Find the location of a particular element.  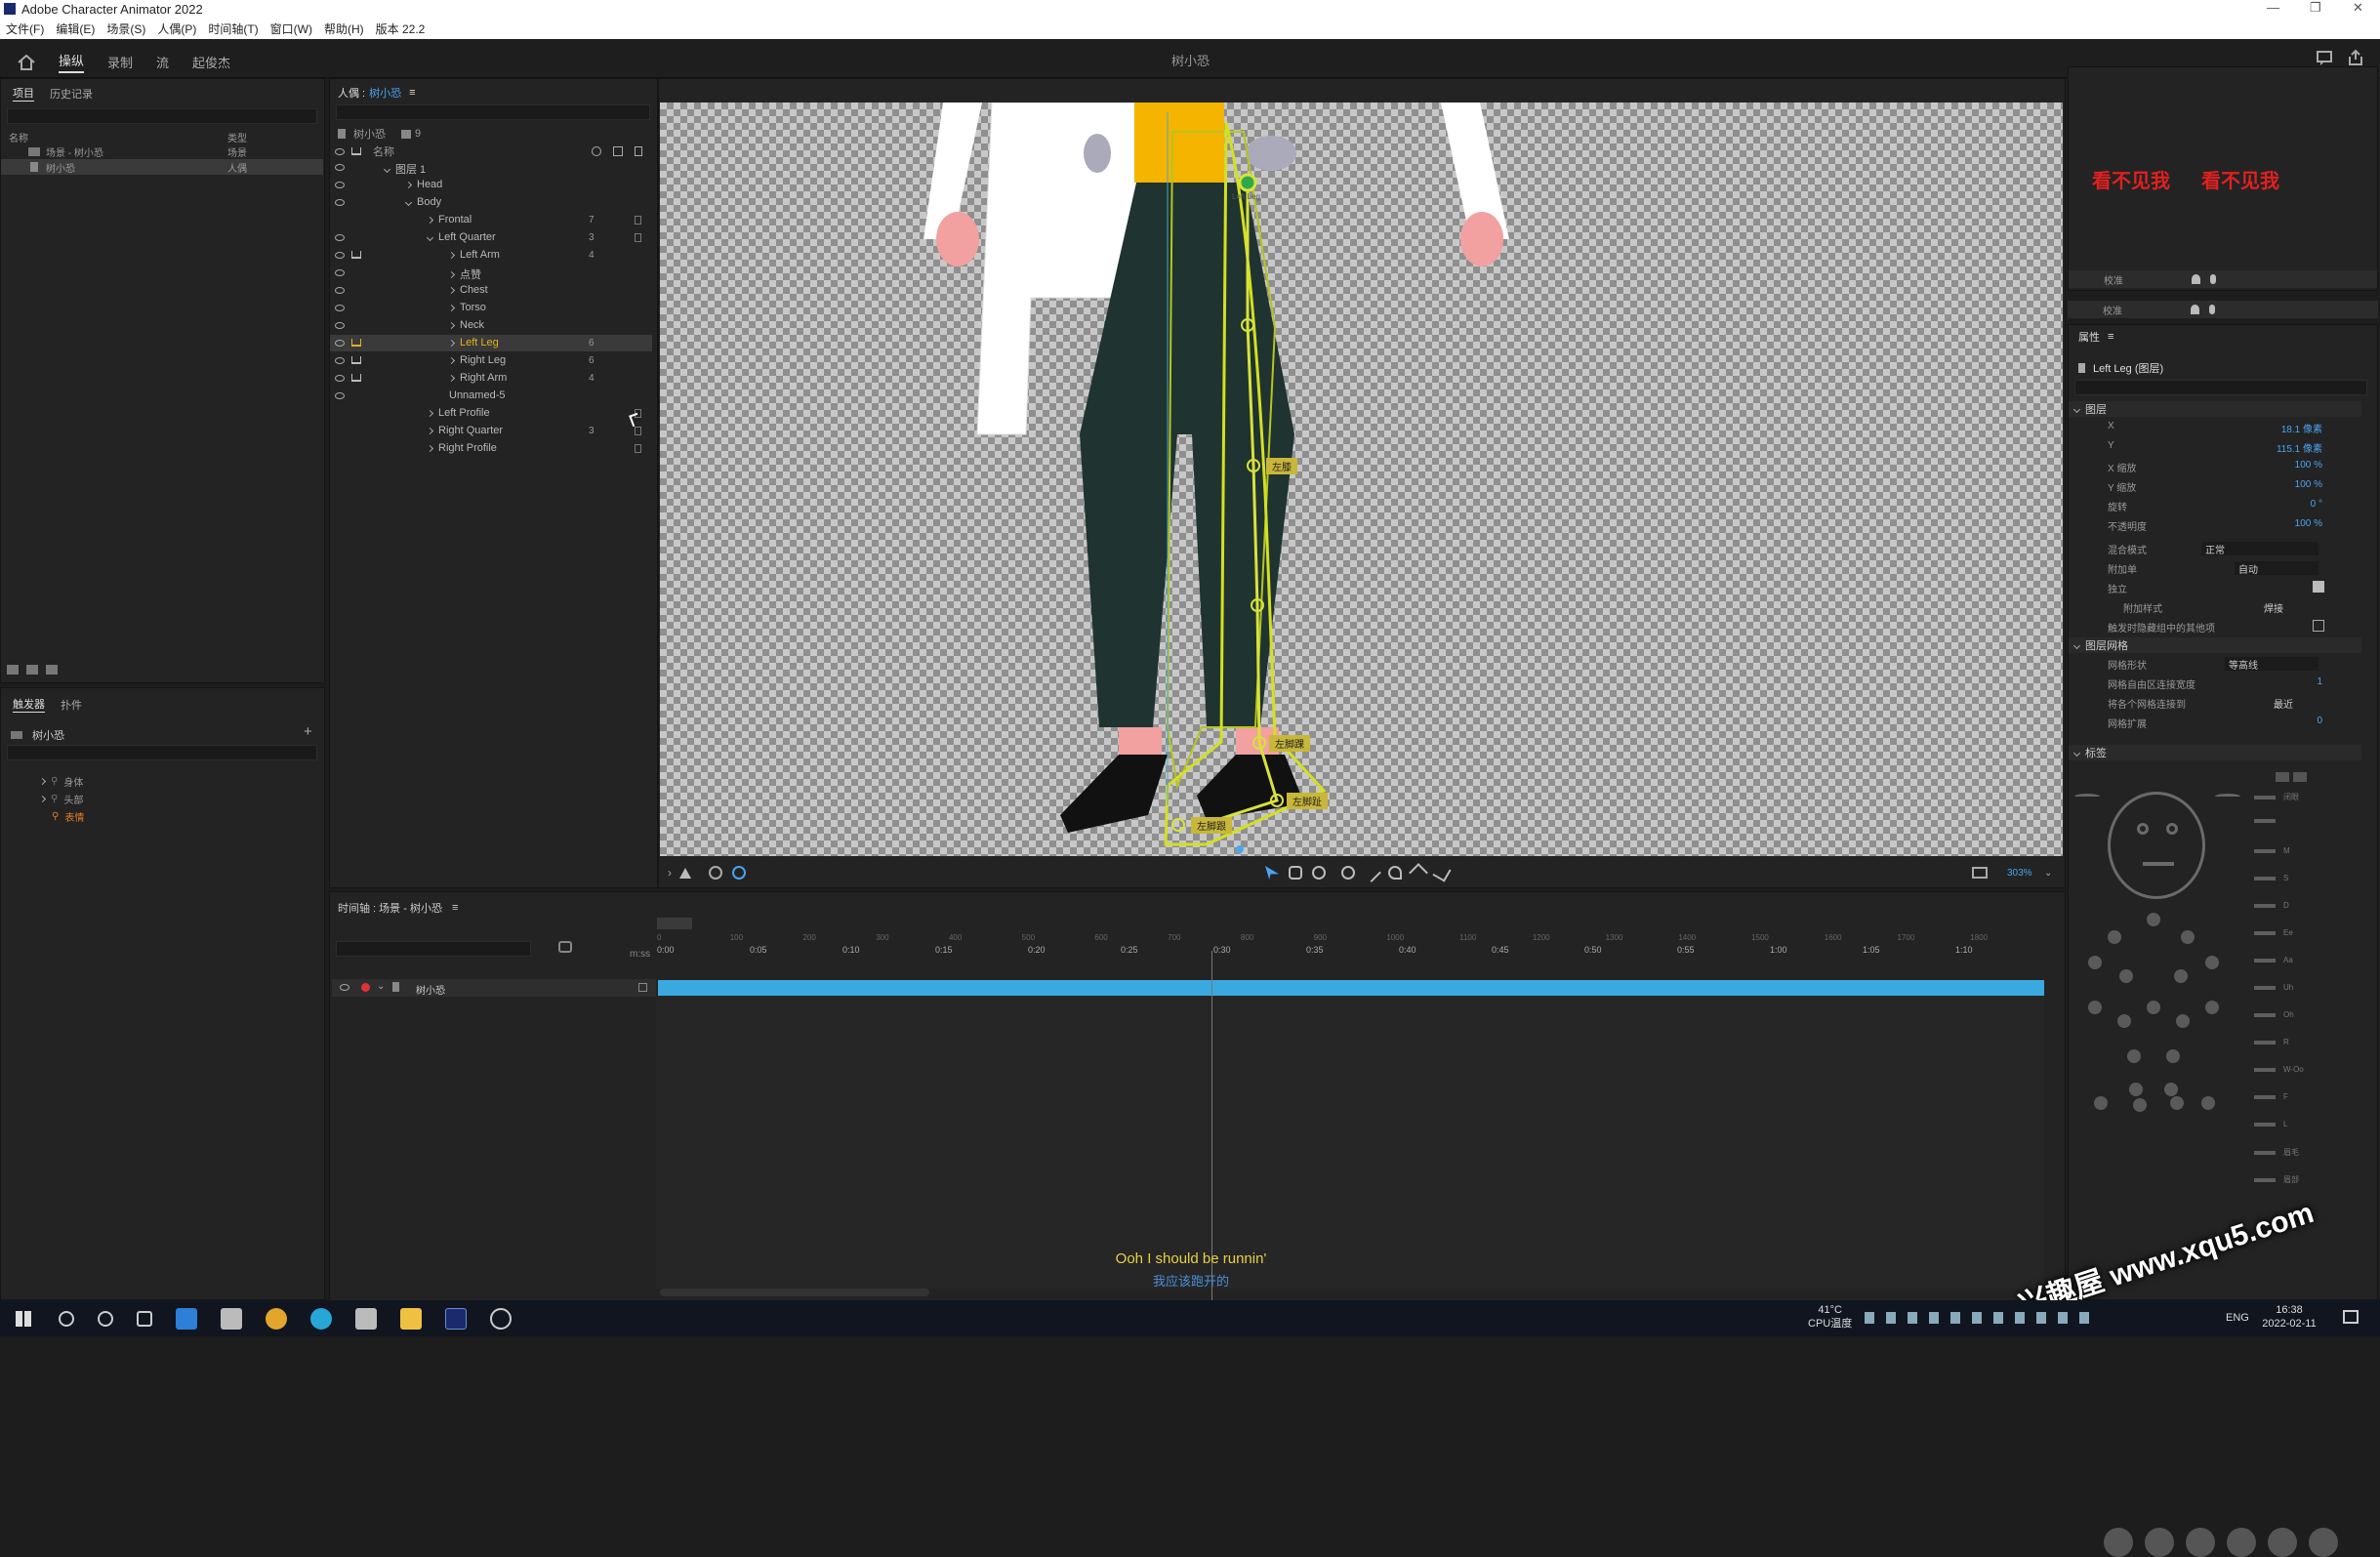

layer-row: Chest is located at coordinates (491, 290).